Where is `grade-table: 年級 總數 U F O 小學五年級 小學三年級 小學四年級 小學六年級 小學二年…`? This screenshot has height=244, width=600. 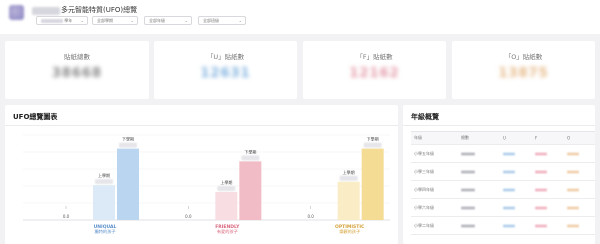
grade-table: 年級 總數 U F O 小學五年級 小學三年級 小學四年級 小學六年級 小學二年… is located at coordinates (503, 183).